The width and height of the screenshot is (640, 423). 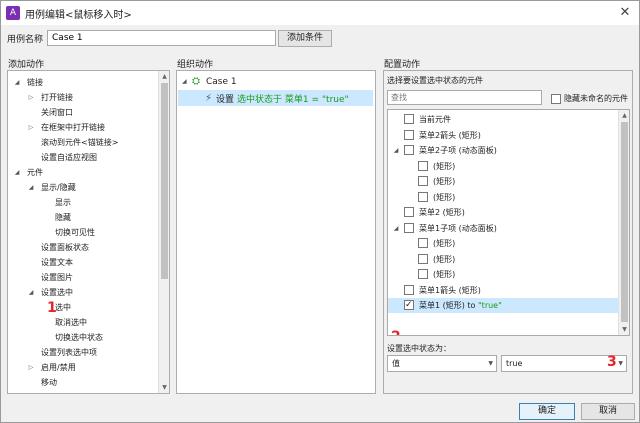 I want to click on tree-item: 取消选中, so click(x=83, y=322).